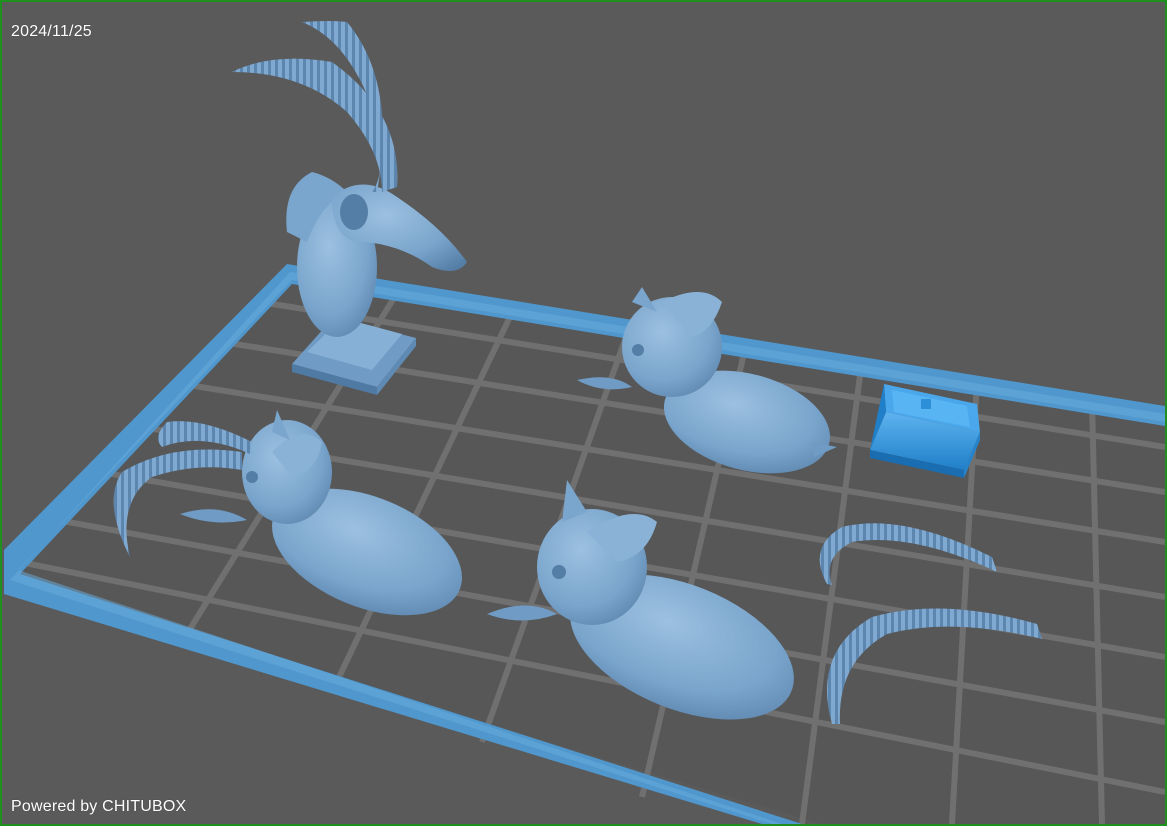 This screenshot has height=826, width=1167. I want to click on date-label: 2024/11/25, so click(51, 31).